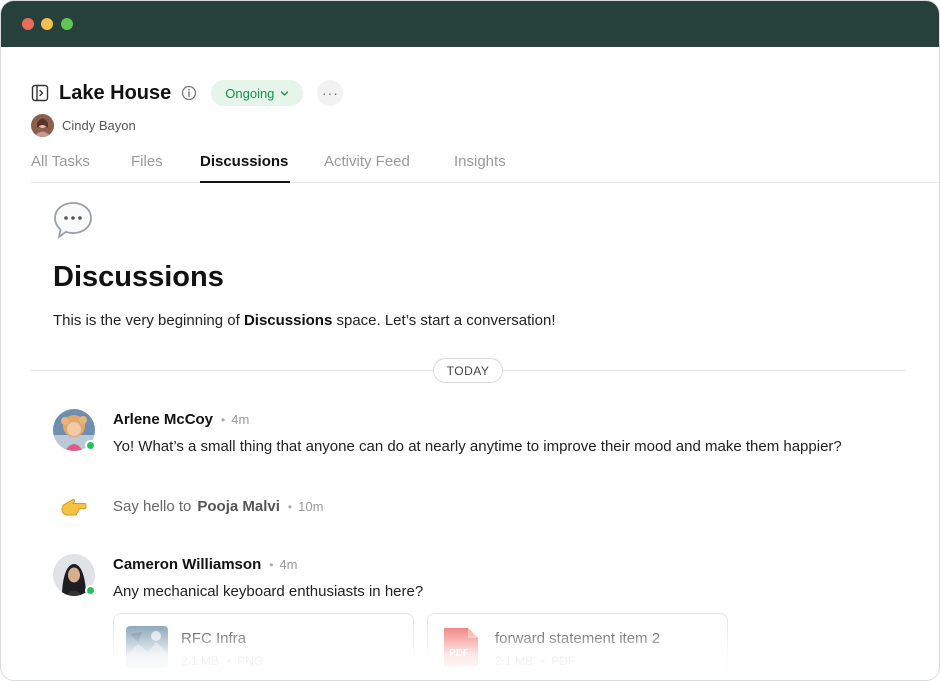  What do you see at coordinates (152, 506) in the screenshot?
I see `system-message-text: Say hello to` at bounding box center [152, 506].